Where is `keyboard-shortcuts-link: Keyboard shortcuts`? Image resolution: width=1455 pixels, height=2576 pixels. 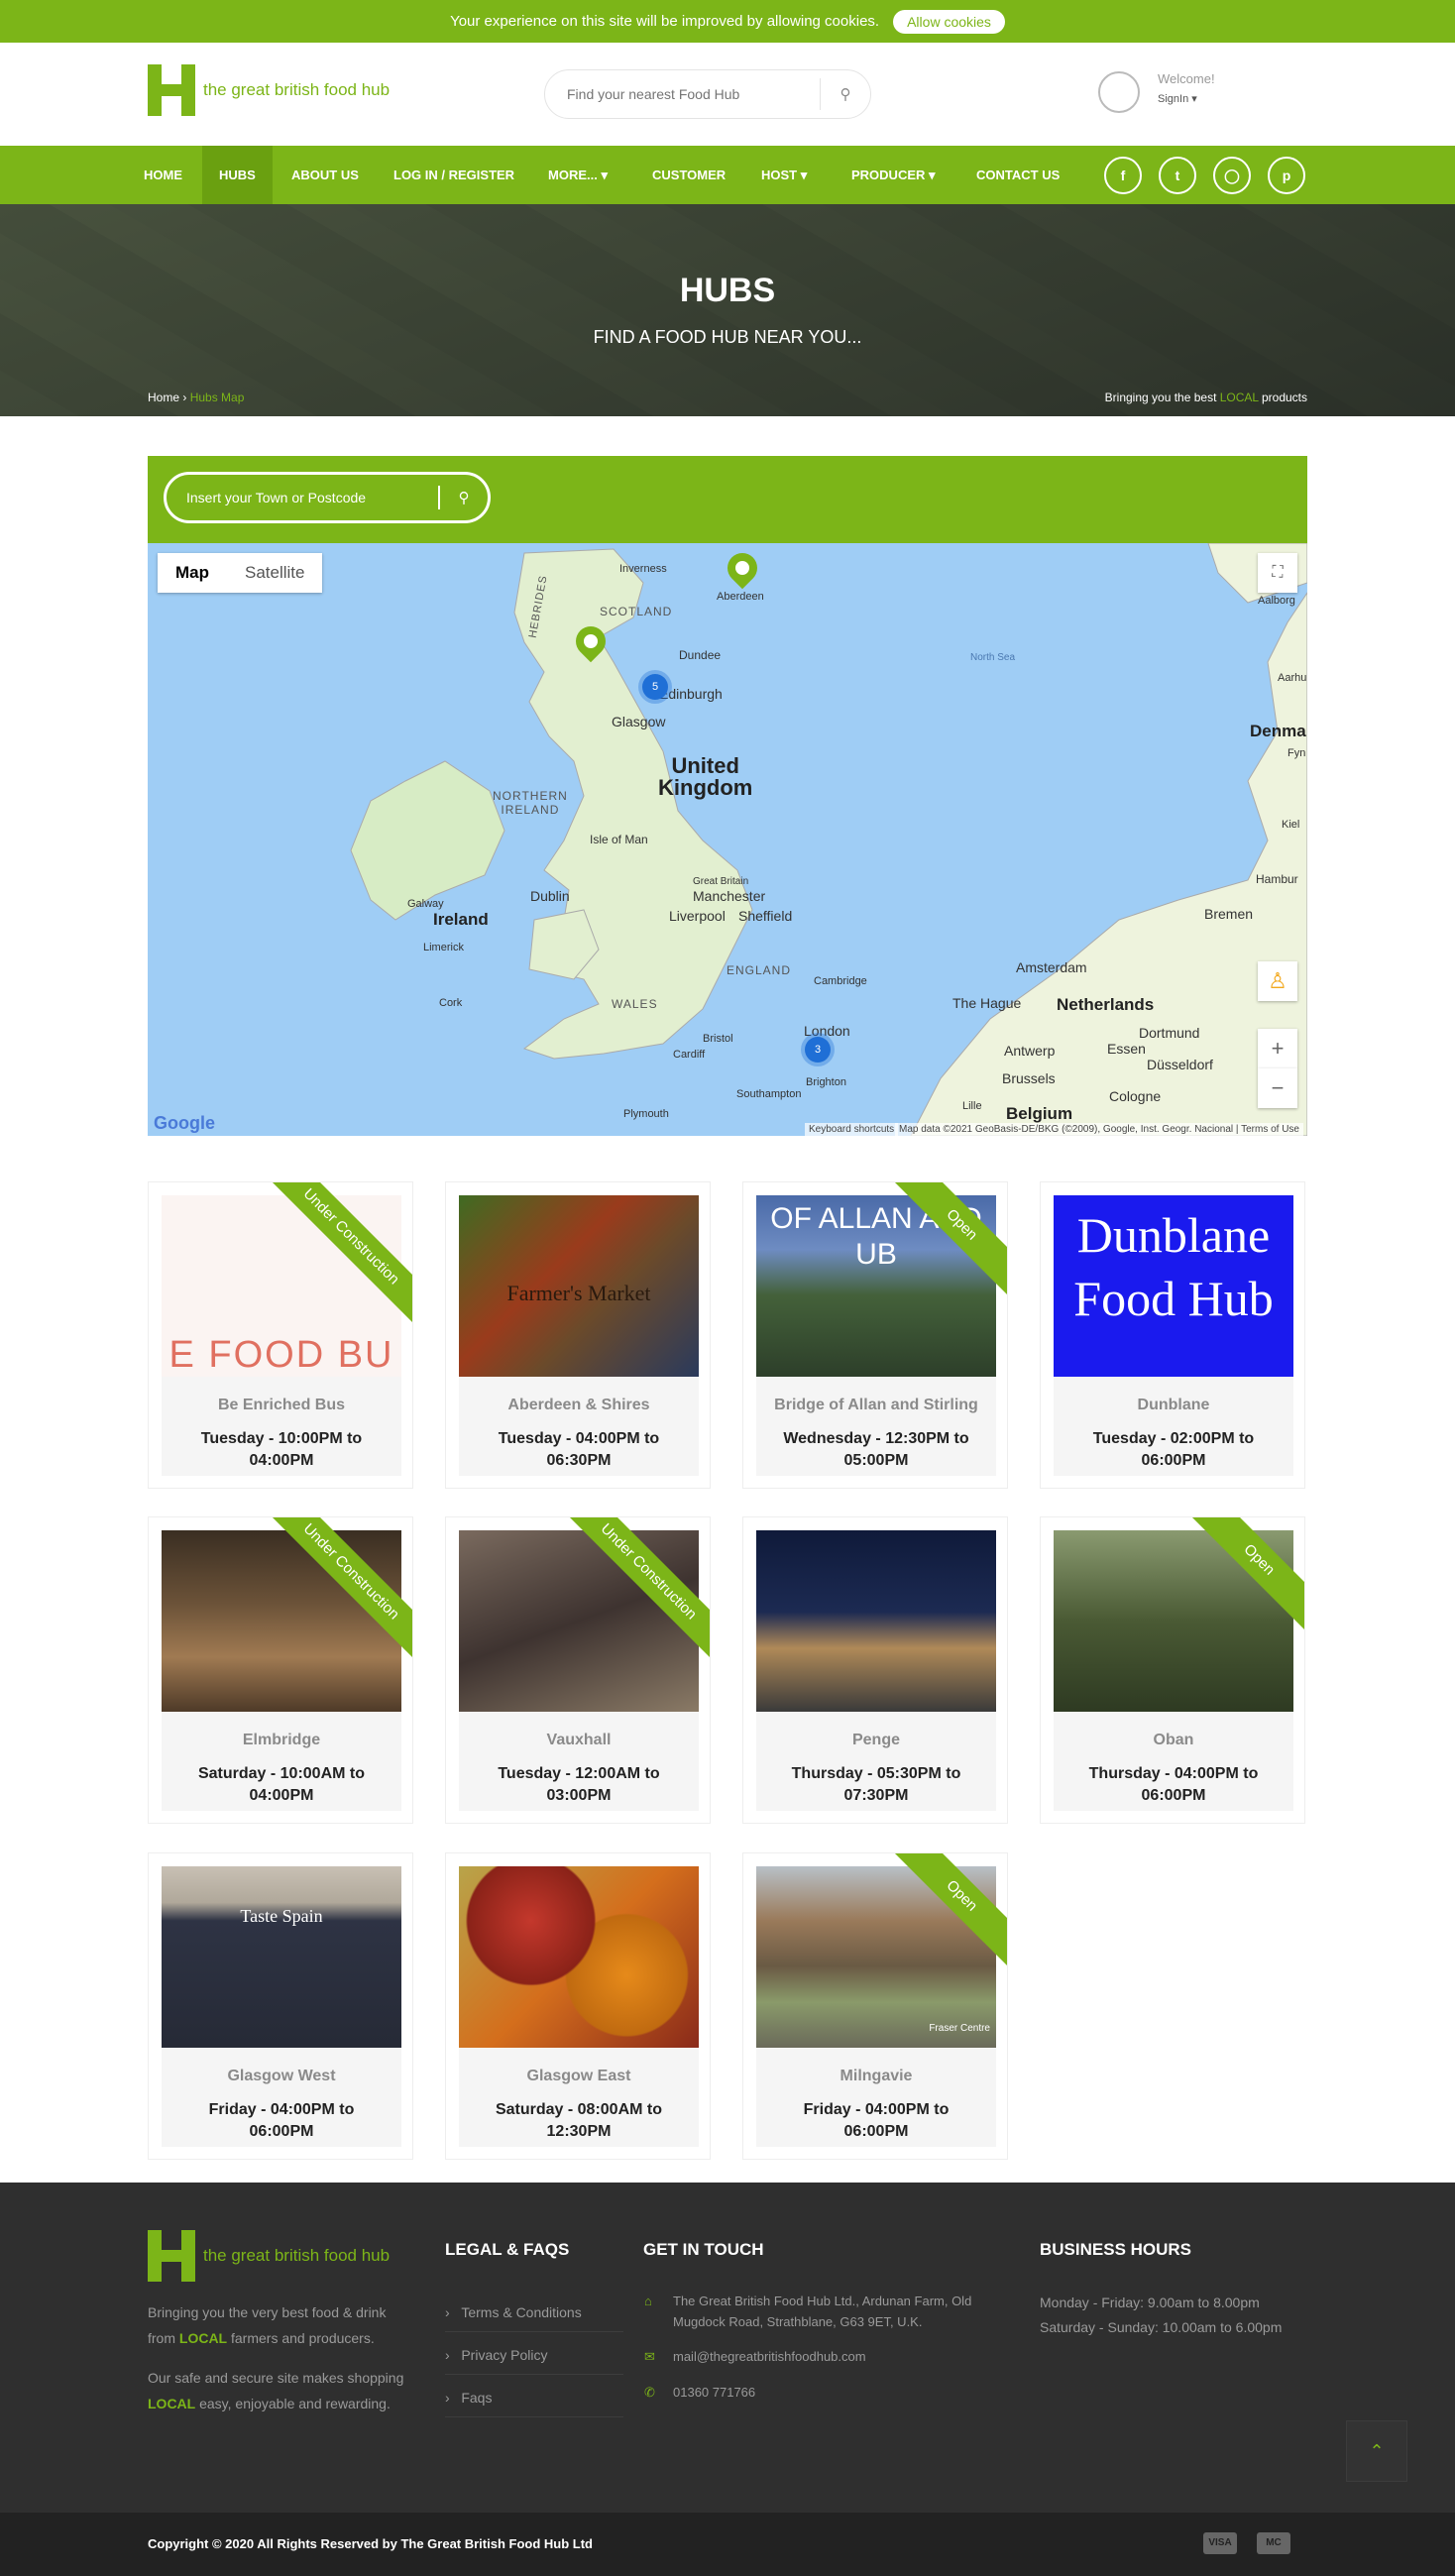
keyboard-shortcuts-link: Keyboard shortcuts is located at coordinates (852, 1129).